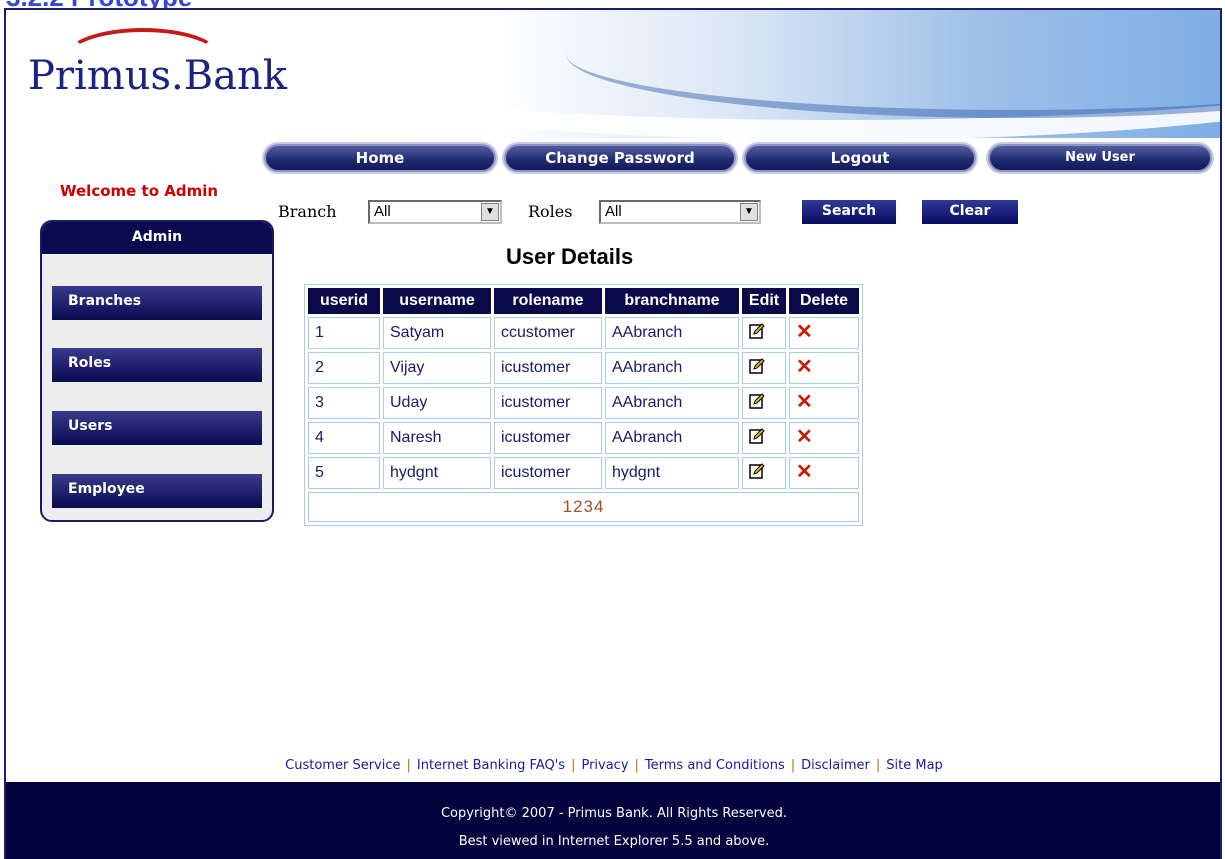  I want to click on pagination-links: 1234, so click(583, 507).